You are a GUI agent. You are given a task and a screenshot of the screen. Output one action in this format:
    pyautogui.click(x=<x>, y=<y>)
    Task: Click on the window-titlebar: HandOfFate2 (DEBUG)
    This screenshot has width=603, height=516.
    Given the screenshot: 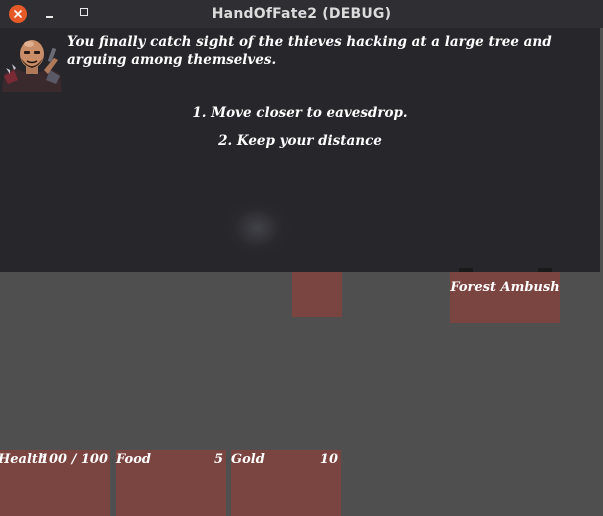 What is the action you would take?
    pyautogui.click(x=301, y=14)
    